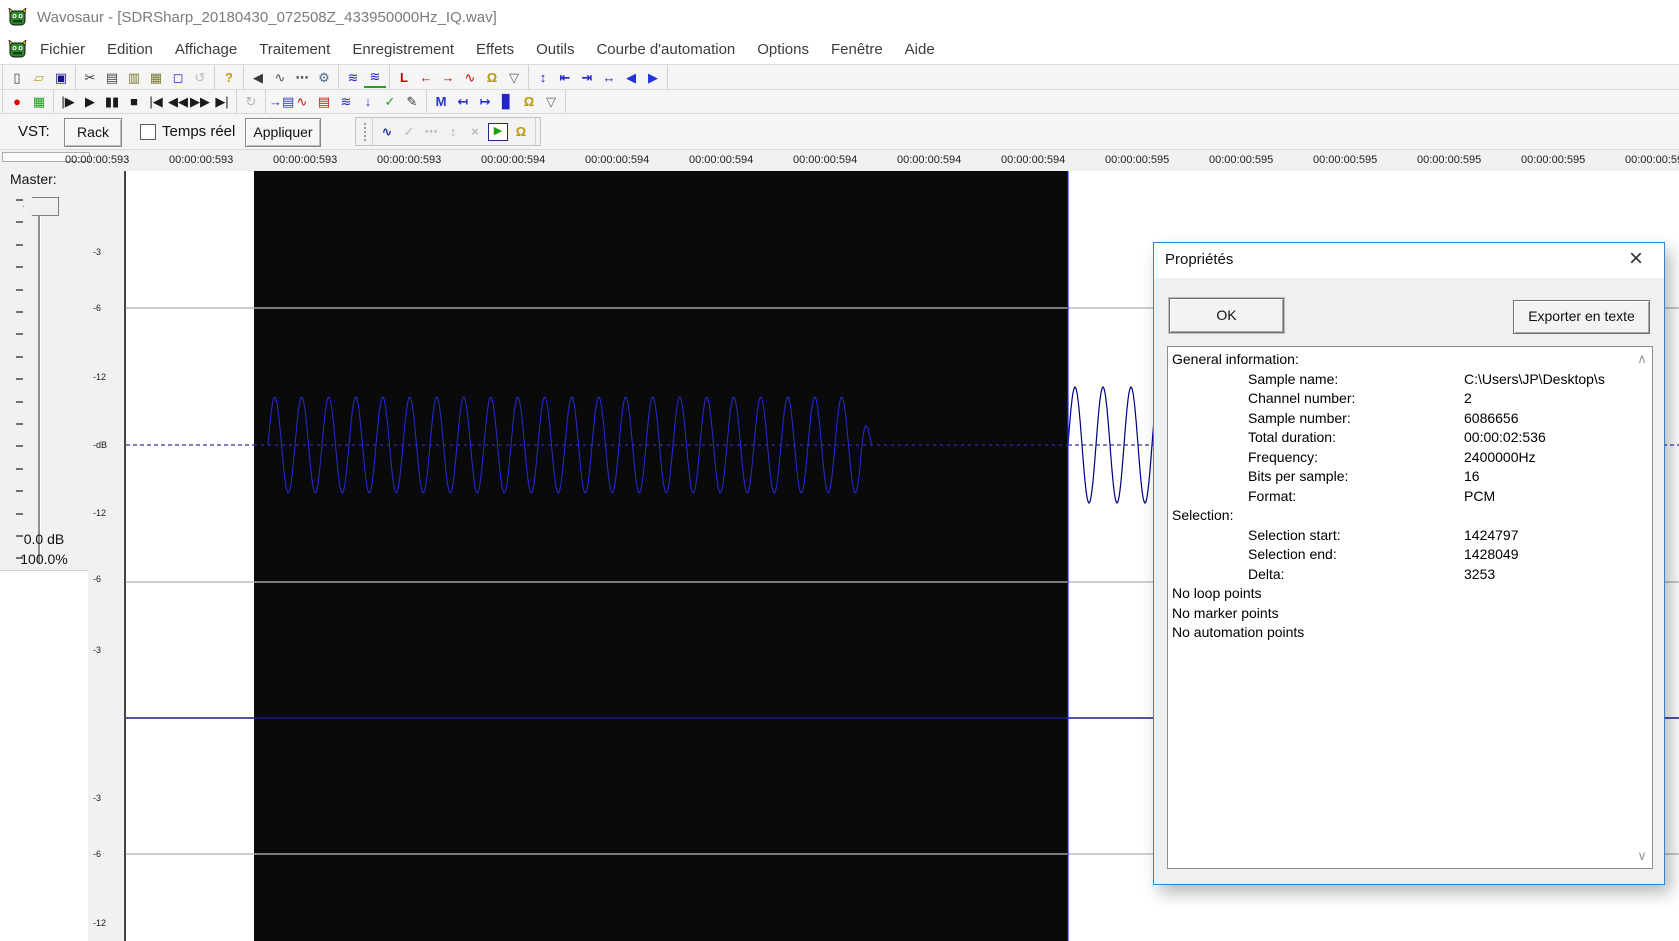 The width and height of the screenshot is (1679, 941). Describe the element at coordinates (448, 78) in the screenshot. I see `loop-end-icon: →` at that location.